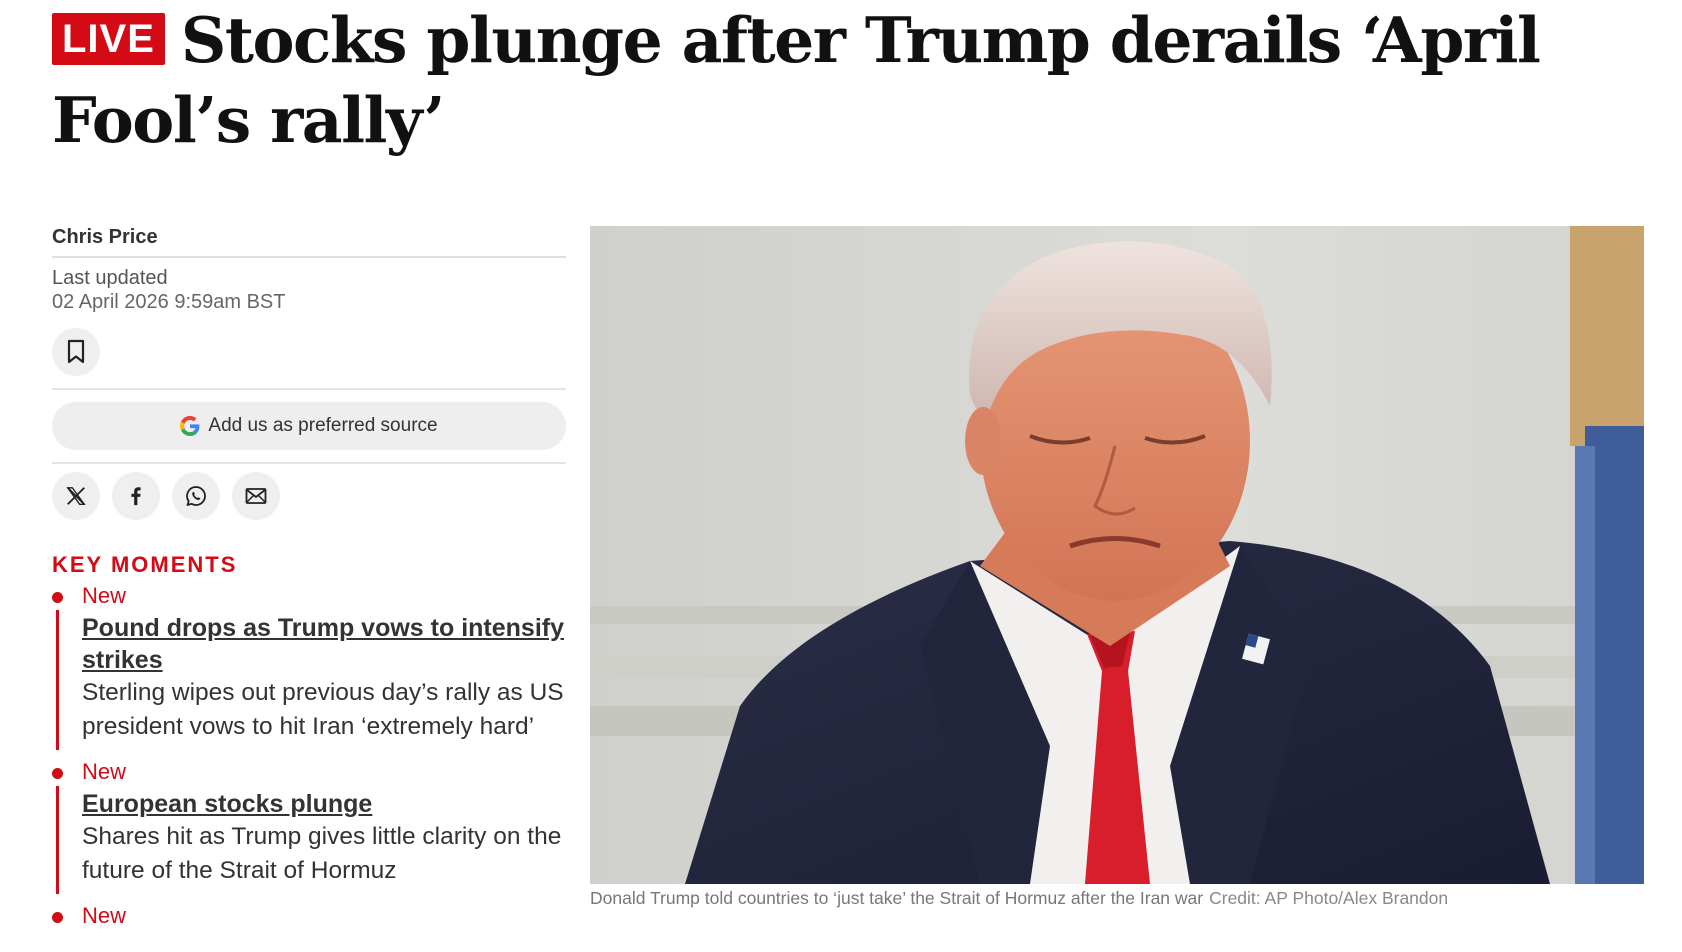 This screenshot has height=952, width=1682. I want to click on author-name: Chris Price, so click(309, 241).